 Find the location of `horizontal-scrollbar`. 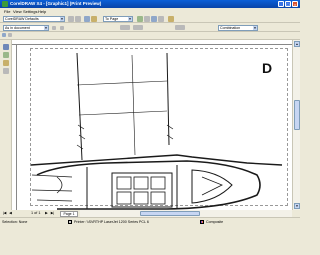

horizontal-scrollbar is located at coordinates (186, 213).